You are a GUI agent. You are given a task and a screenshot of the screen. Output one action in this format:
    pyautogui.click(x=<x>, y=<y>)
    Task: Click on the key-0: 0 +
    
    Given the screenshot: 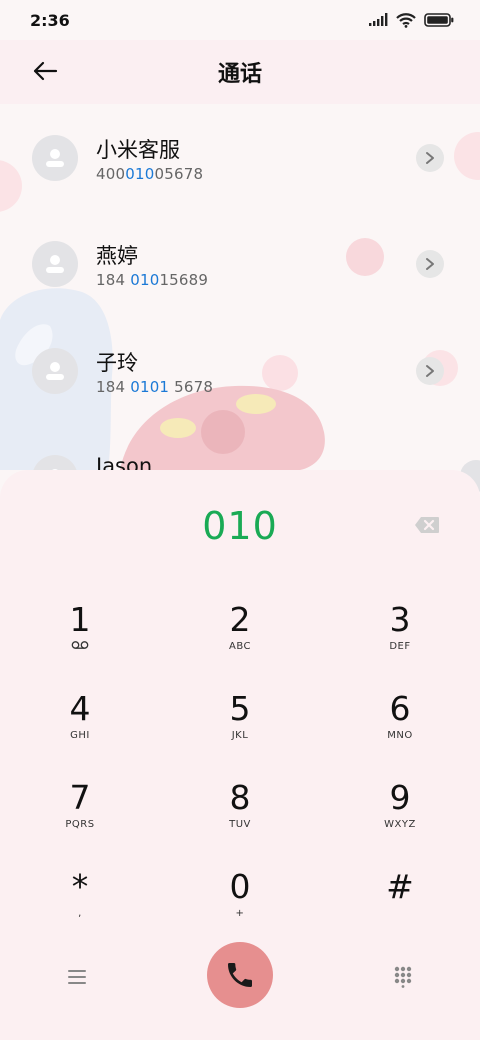 What is the action you would take?
    pyautogui.click(x=240, y=907)
    